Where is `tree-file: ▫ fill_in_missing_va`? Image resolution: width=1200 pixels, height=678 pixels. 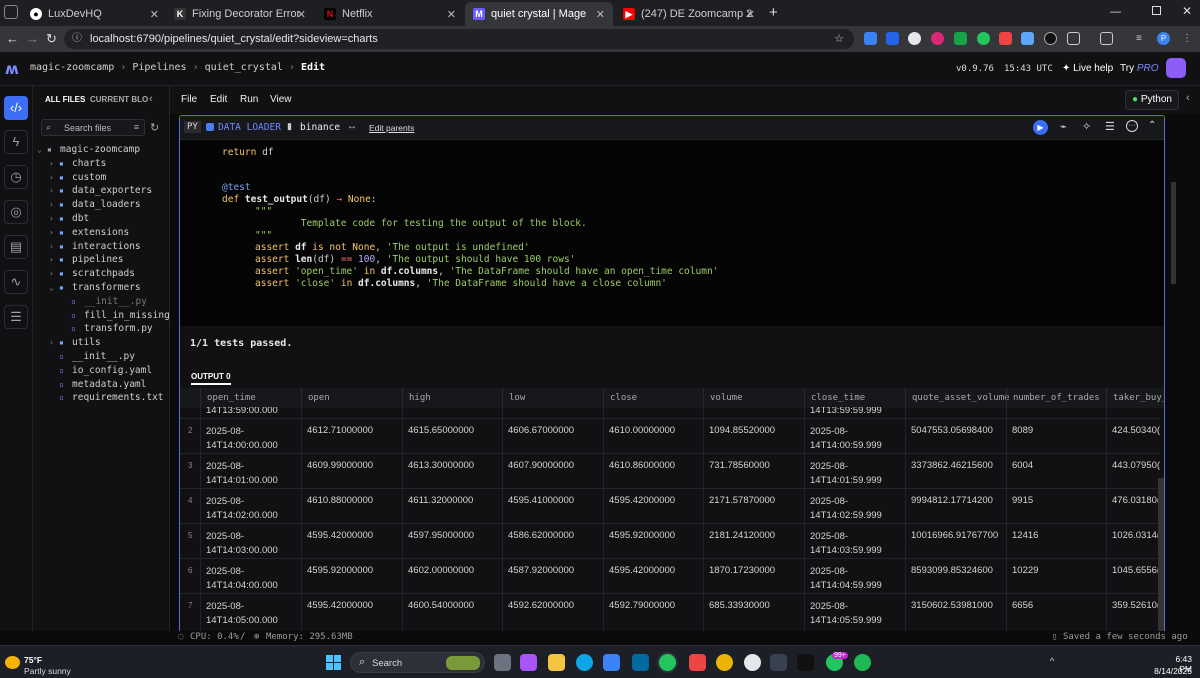
tree-file: ▫ fill_in_missing_va is located at coordinates (124, 315).